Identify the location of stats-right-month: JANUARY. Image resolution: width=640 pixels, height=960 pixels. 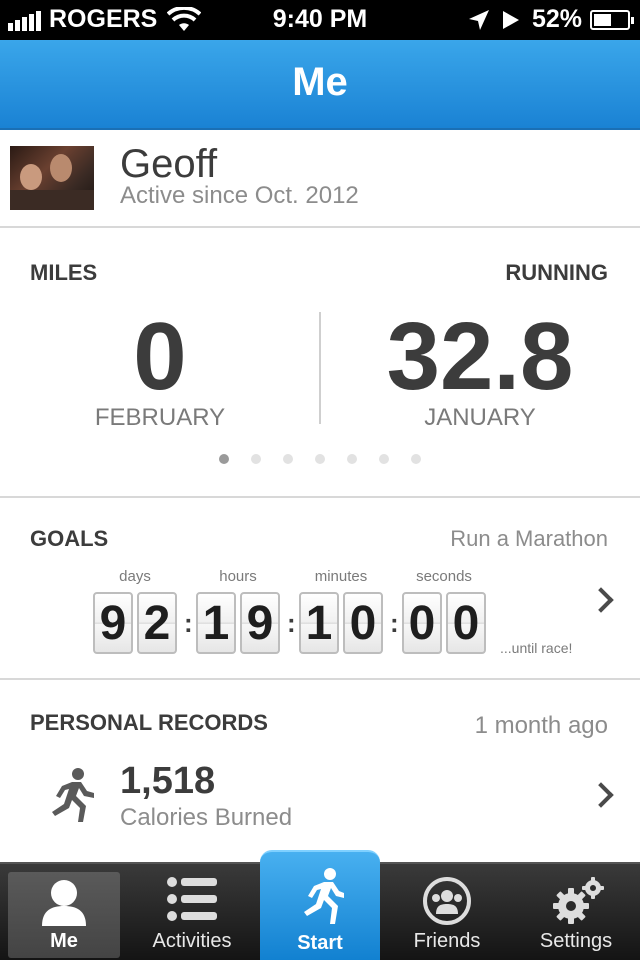
(480, 417).